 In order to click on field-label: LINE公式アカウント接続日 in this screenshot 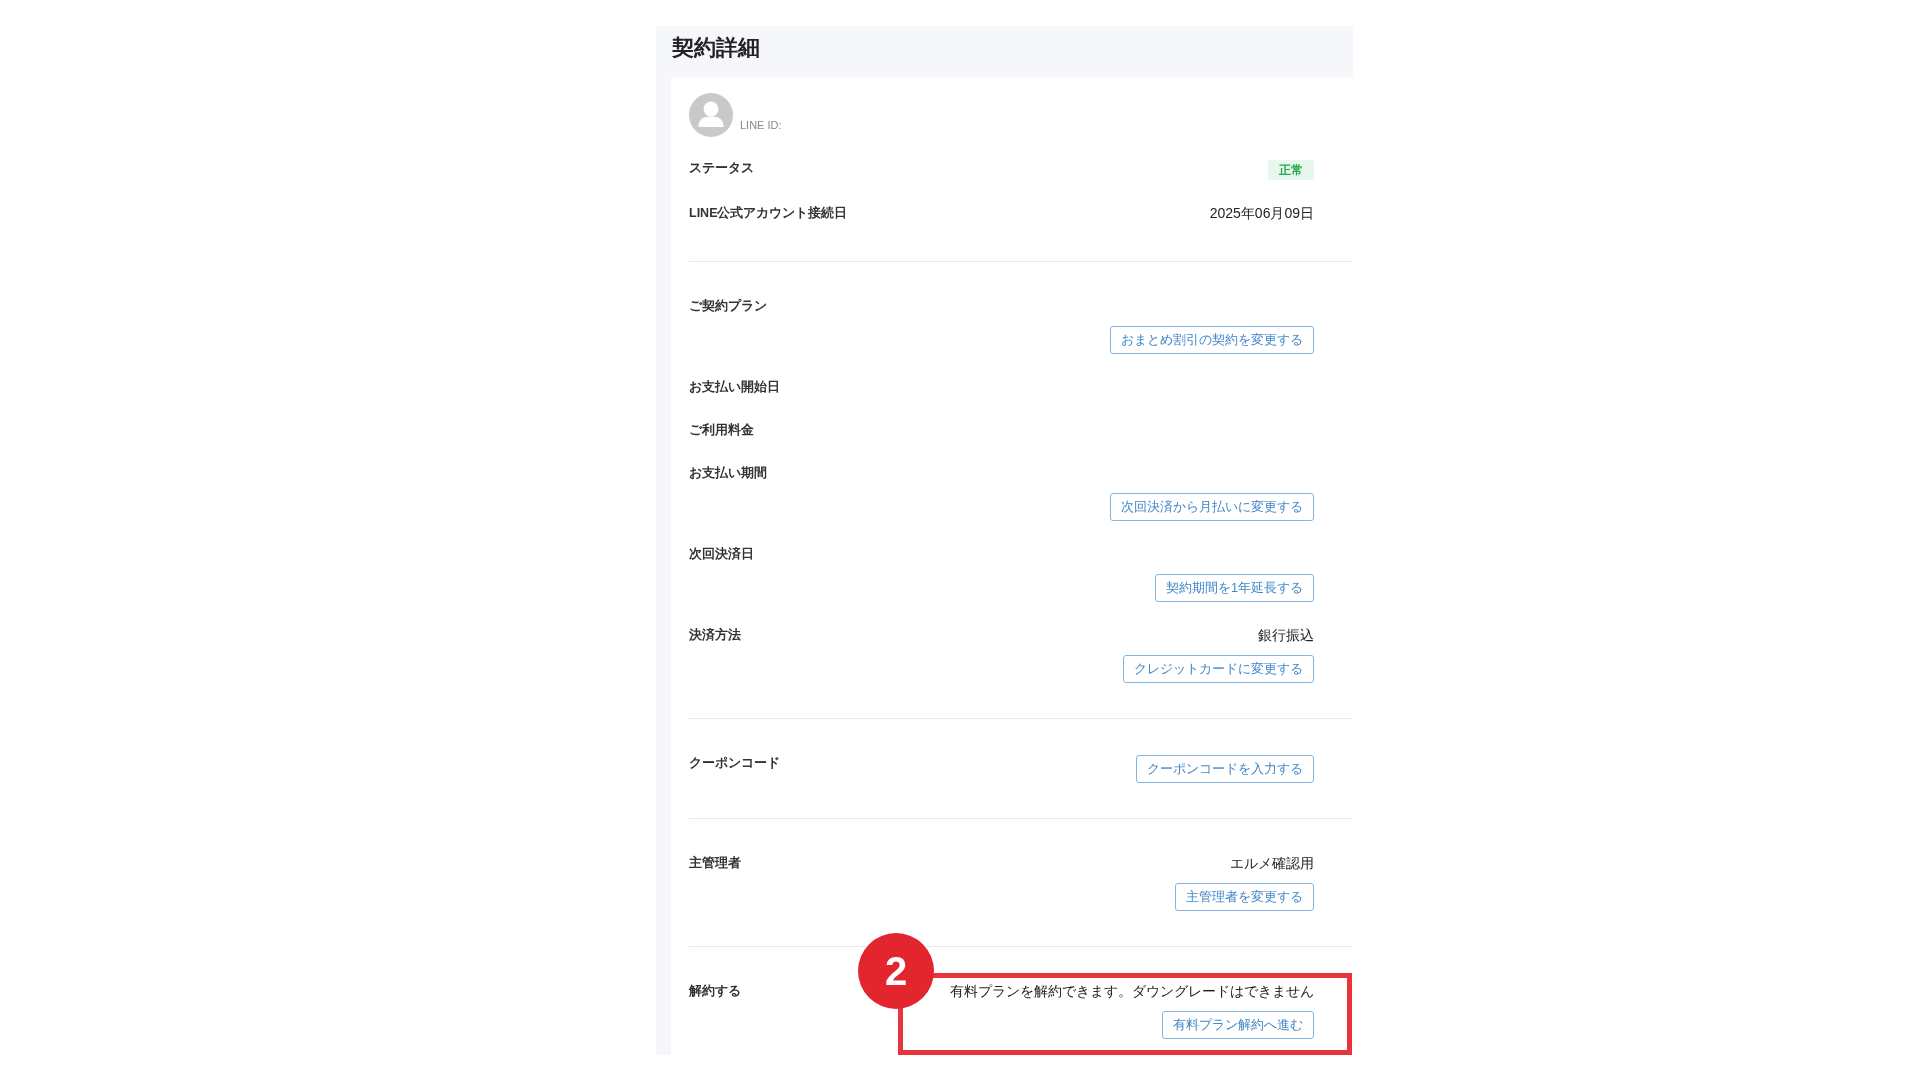, I will do `click(768, 213)`.